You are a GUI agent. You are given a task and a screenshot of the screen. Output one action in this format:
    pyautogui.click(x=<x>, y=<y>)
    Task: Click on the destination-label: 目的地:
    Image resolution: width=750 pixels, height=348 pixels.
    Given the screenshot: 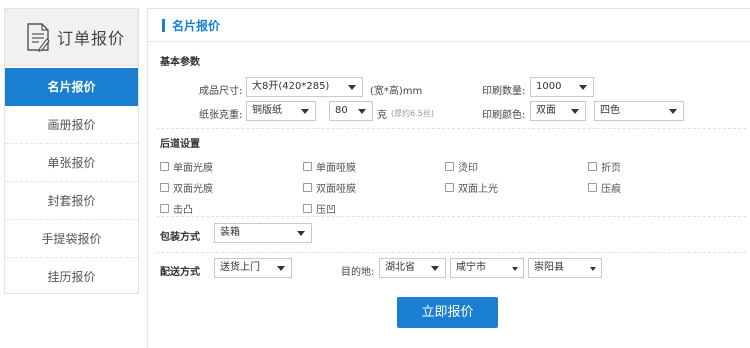 What is the action you would take?
    pyautogui.click(x=358, y=272)
    